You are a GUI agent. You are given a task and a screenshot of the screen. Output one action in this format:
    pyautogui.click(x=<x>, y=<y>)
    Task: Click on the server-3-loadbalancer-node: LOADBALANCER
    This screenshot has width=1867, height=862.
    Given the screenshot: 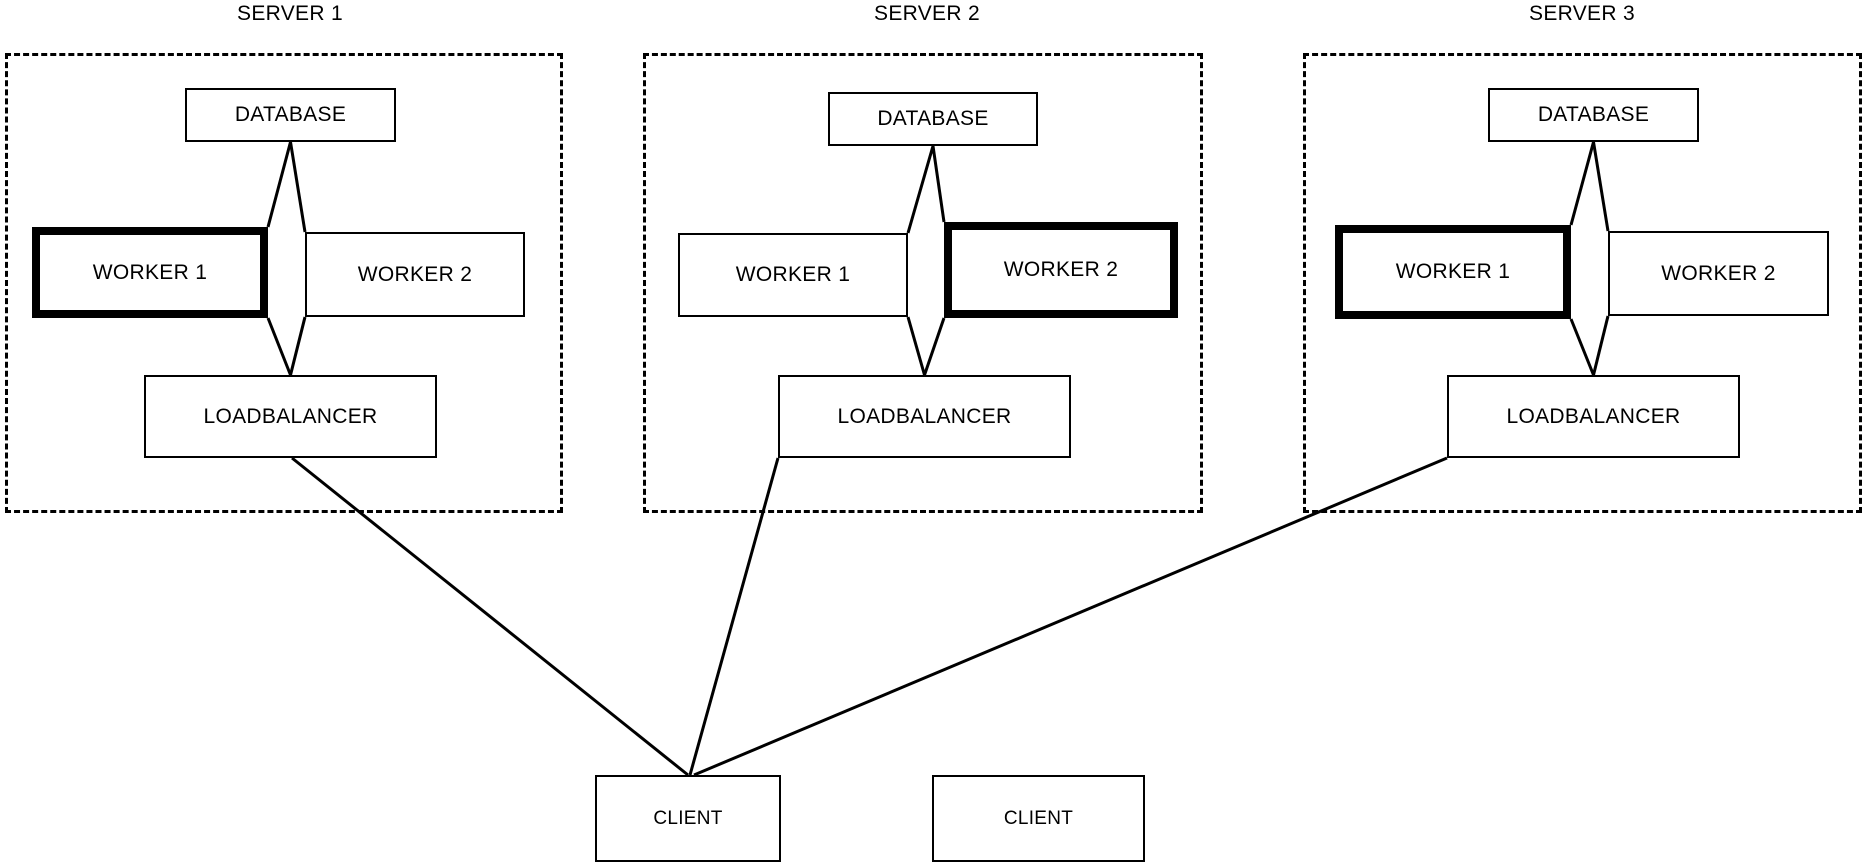 What is the action you would take?
    pyautogui.click(x=1593, y=416)
    